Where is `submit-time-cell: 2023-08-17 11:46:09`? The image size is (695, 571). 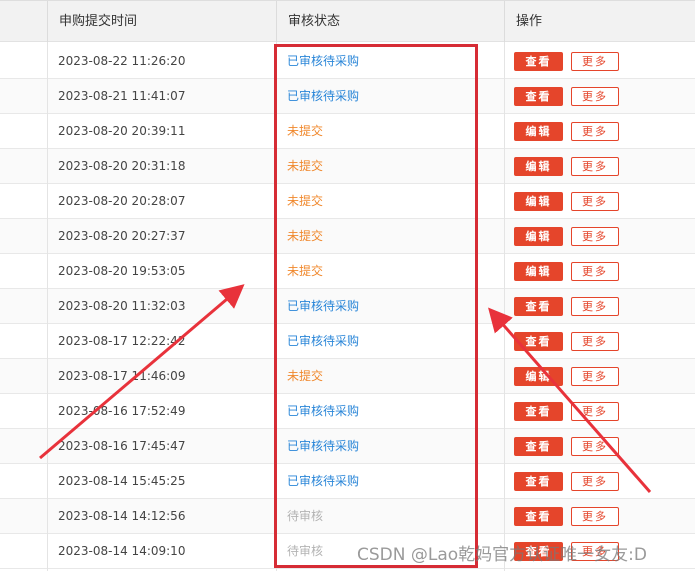
submit-time-cell: 2023-08-17 11:46:09 is located at coordinates (122, 376).